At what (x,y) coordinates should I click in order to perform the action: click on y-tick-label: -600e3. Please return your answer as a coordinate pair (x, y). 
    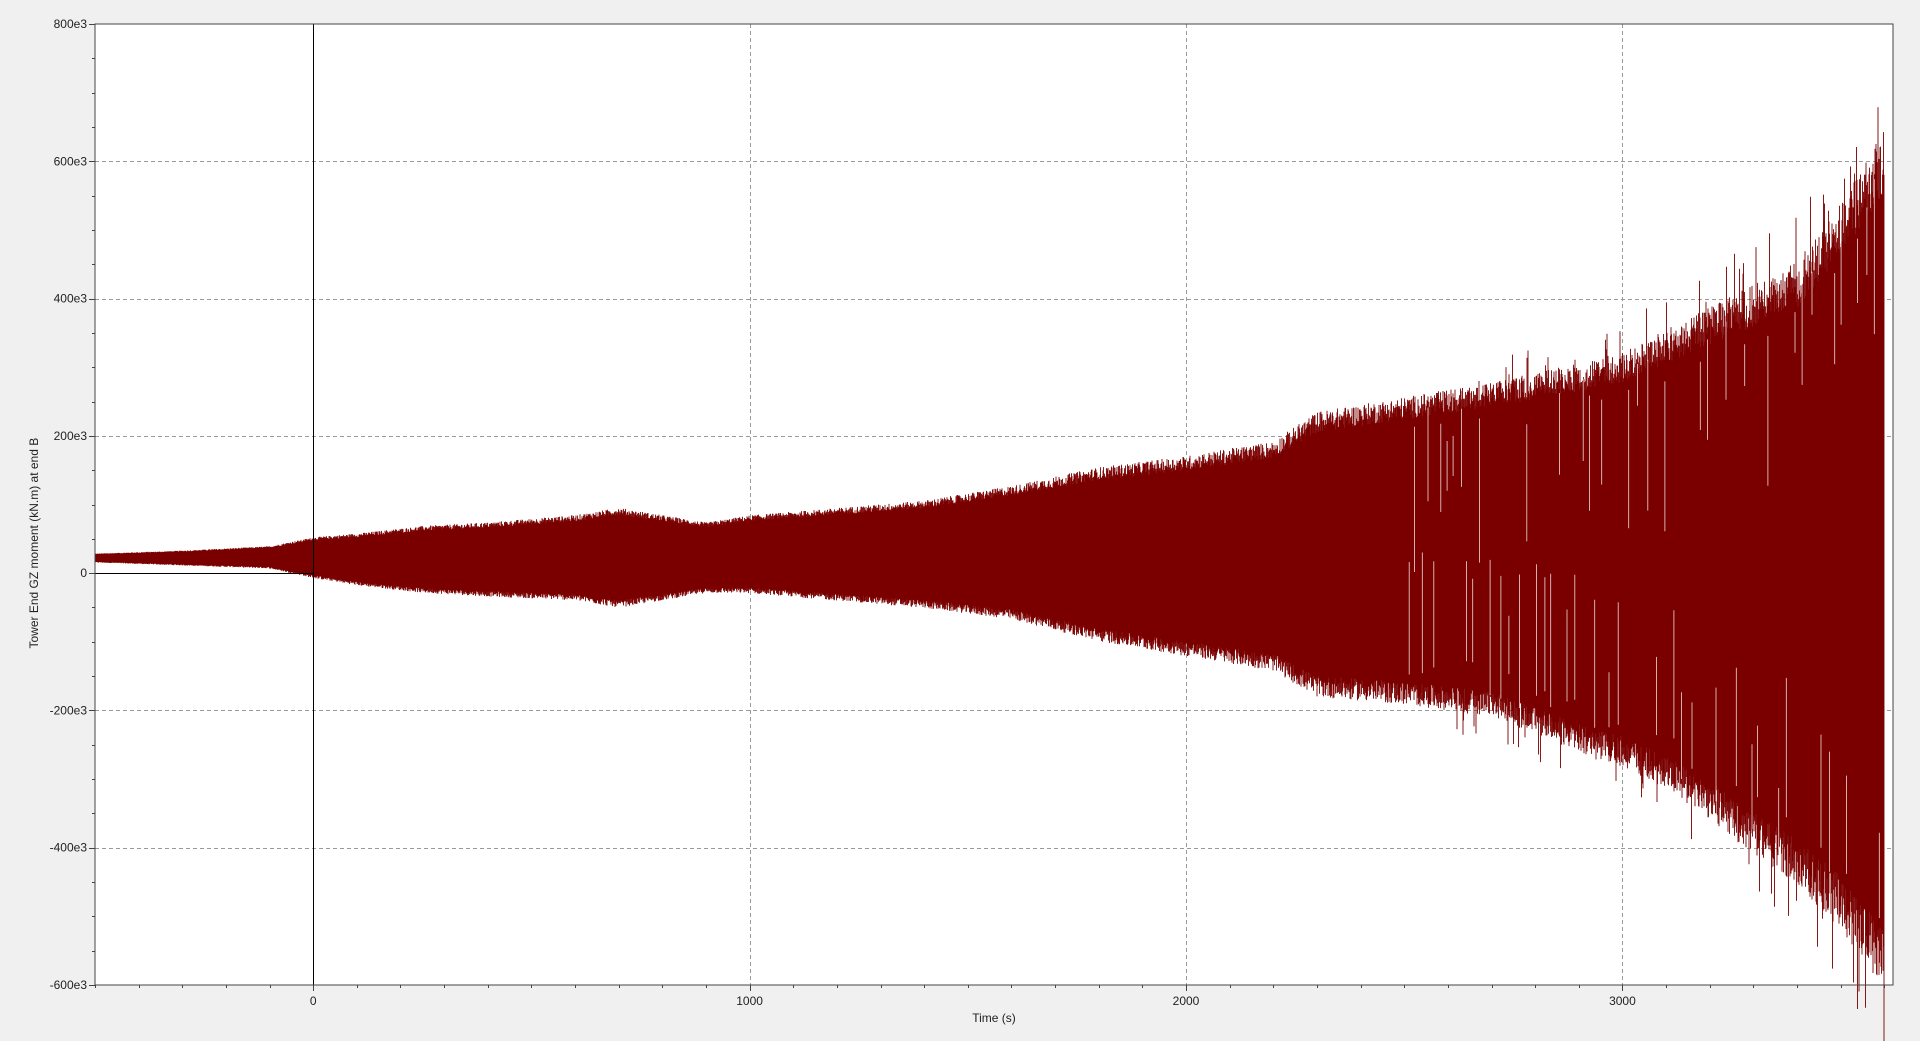
    Looking at the image, I should click on (69, 985).